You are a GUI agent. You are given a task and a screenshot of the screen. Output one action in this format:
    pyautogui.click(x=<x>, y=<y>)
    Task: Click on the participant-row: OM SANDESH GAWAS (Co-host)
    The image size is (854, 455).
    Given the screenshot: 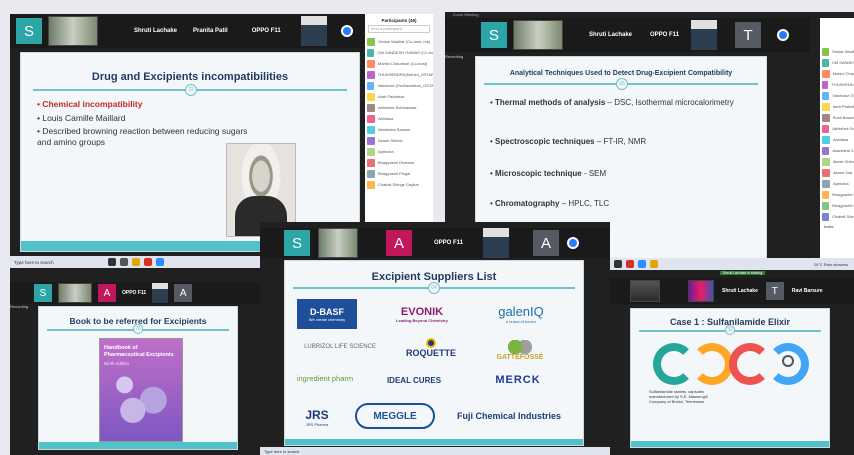 What is the action you would take?
    pyautogui.click(x=399, y=52)
    